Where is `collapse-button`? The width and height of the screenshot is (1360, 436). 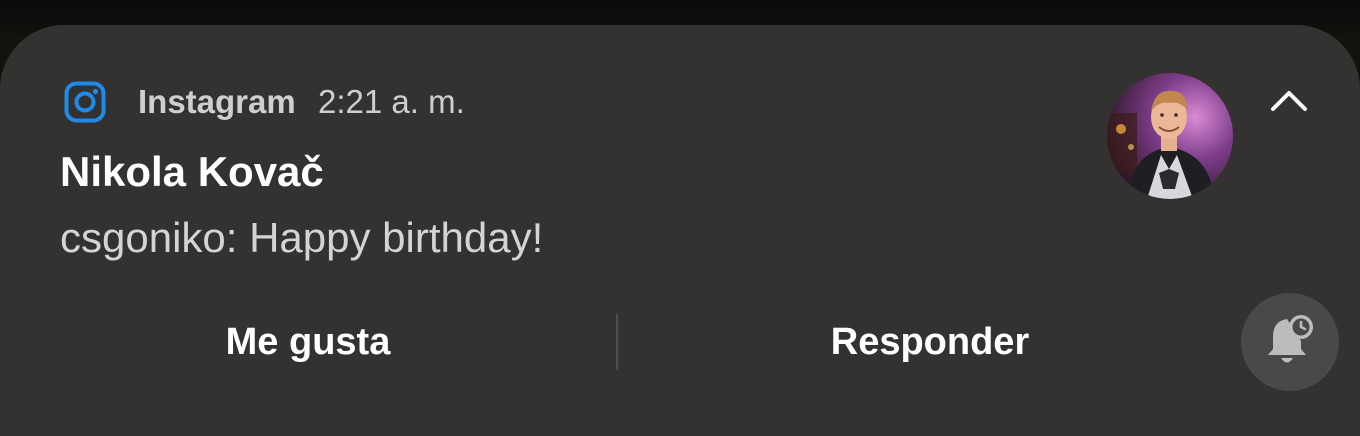 collapse-button is located at coordinates (1289, 102).